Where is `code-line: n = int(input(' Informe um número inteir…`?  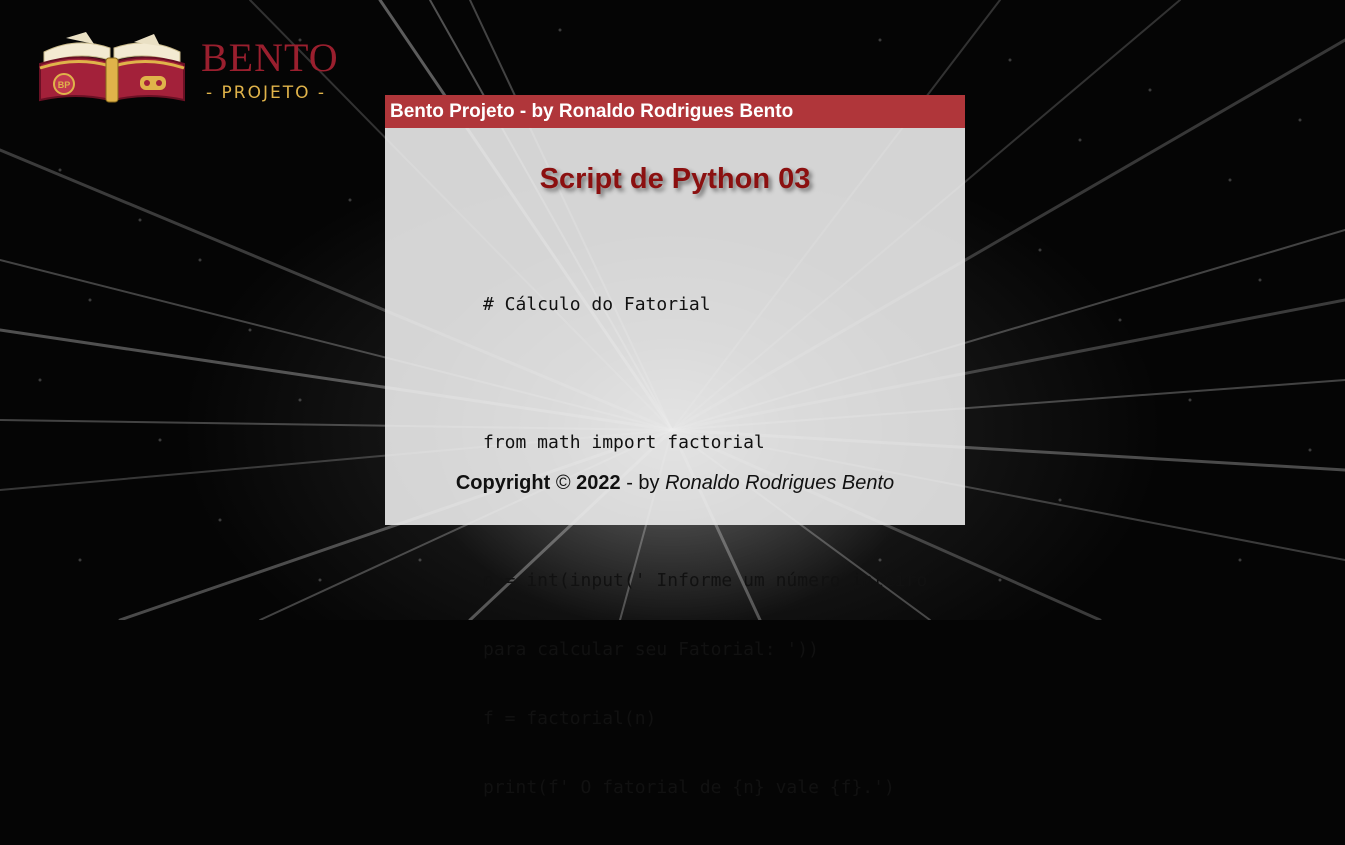
code-line: n = int(input(' Informe um número inteir… is located at coordinates (705, 580).